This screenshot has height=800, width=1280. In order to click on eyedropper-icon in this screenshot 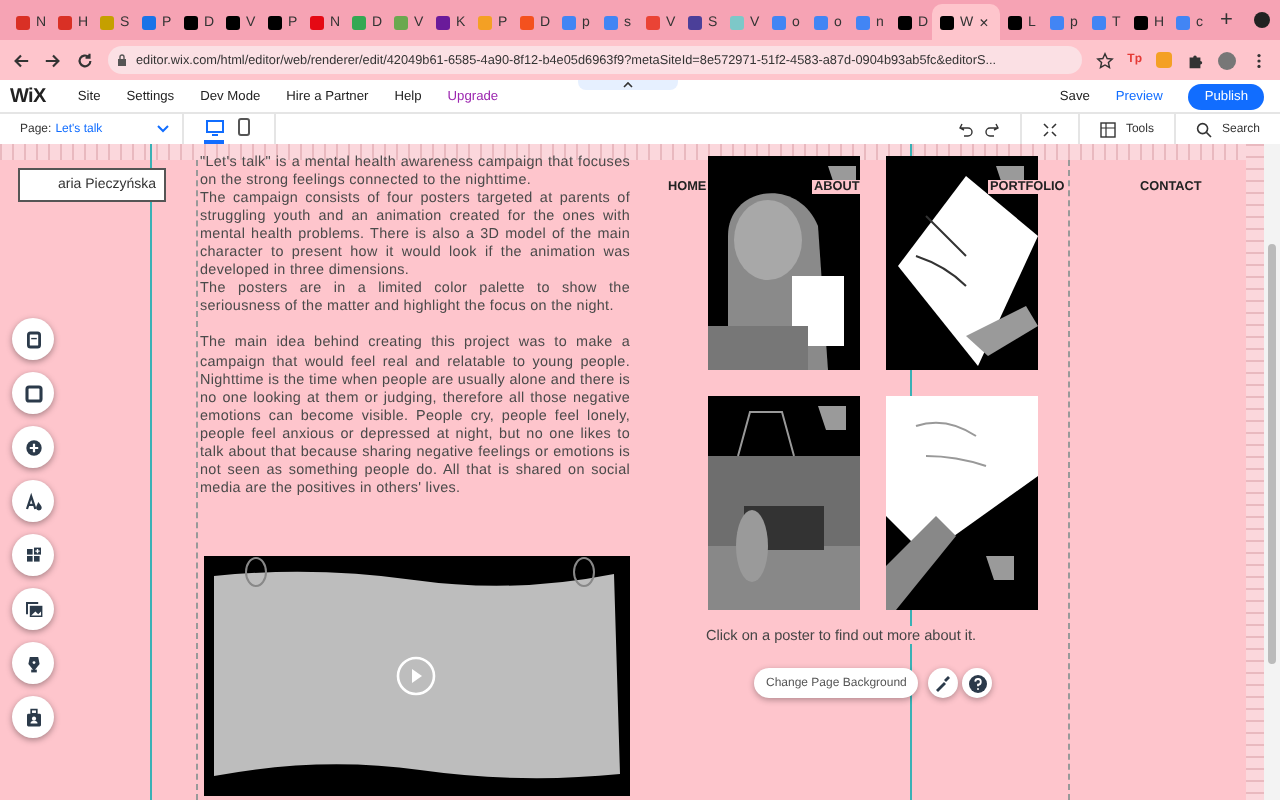, I will do `click(943, 683)`.